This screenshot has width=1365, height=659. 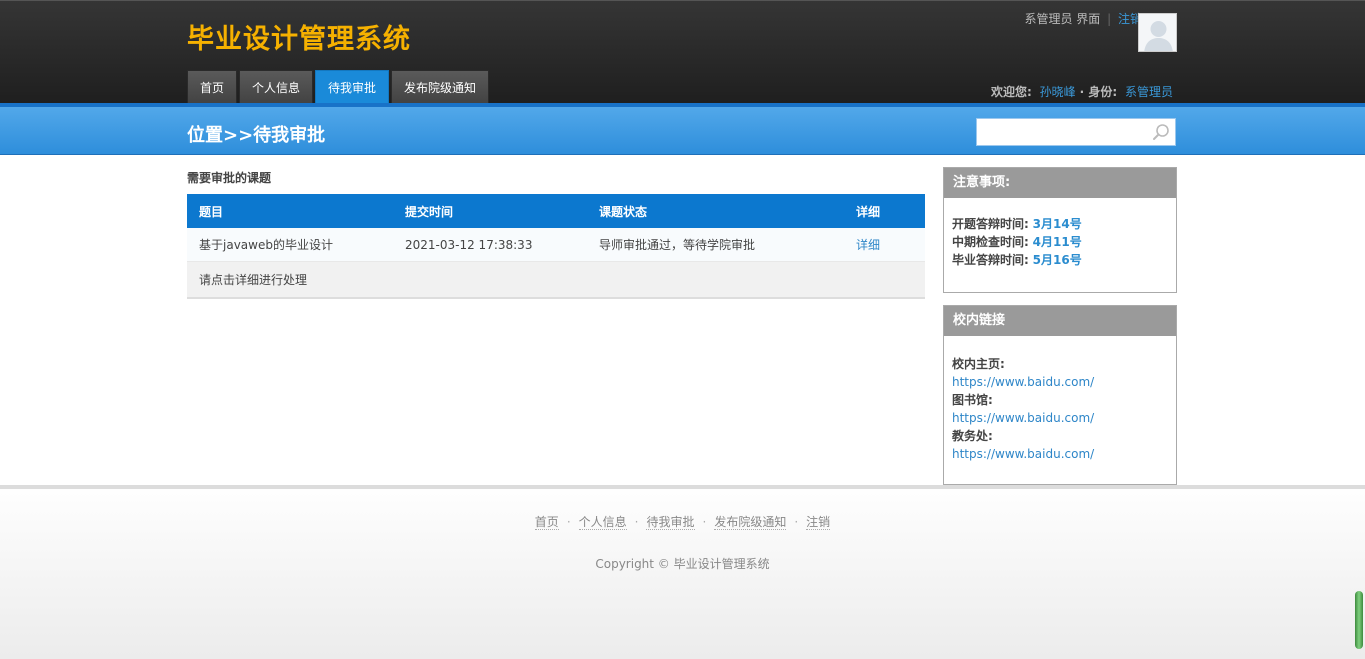 I want to click on scrollbar-thumb, so click(x=1359, y=620).